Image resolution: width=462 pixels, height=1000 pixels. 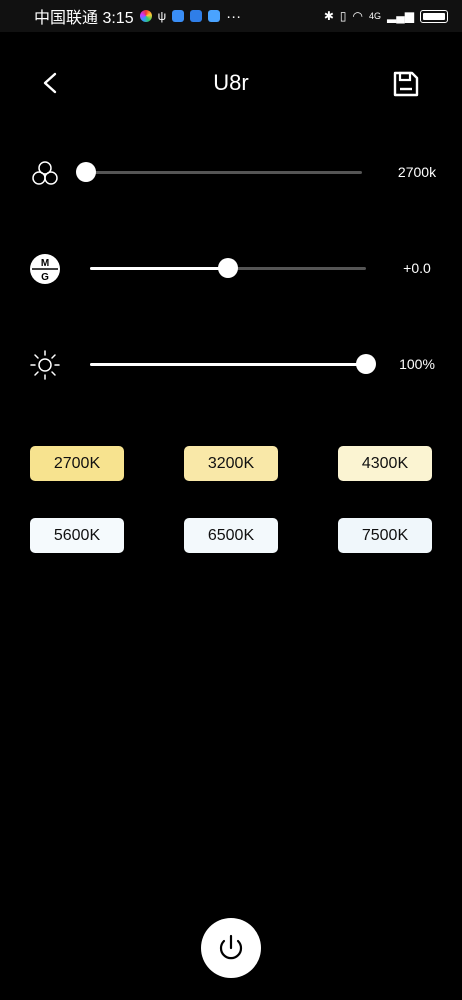 I want to click on cct-slider-row: 2700k, so click(x=231, y=172).